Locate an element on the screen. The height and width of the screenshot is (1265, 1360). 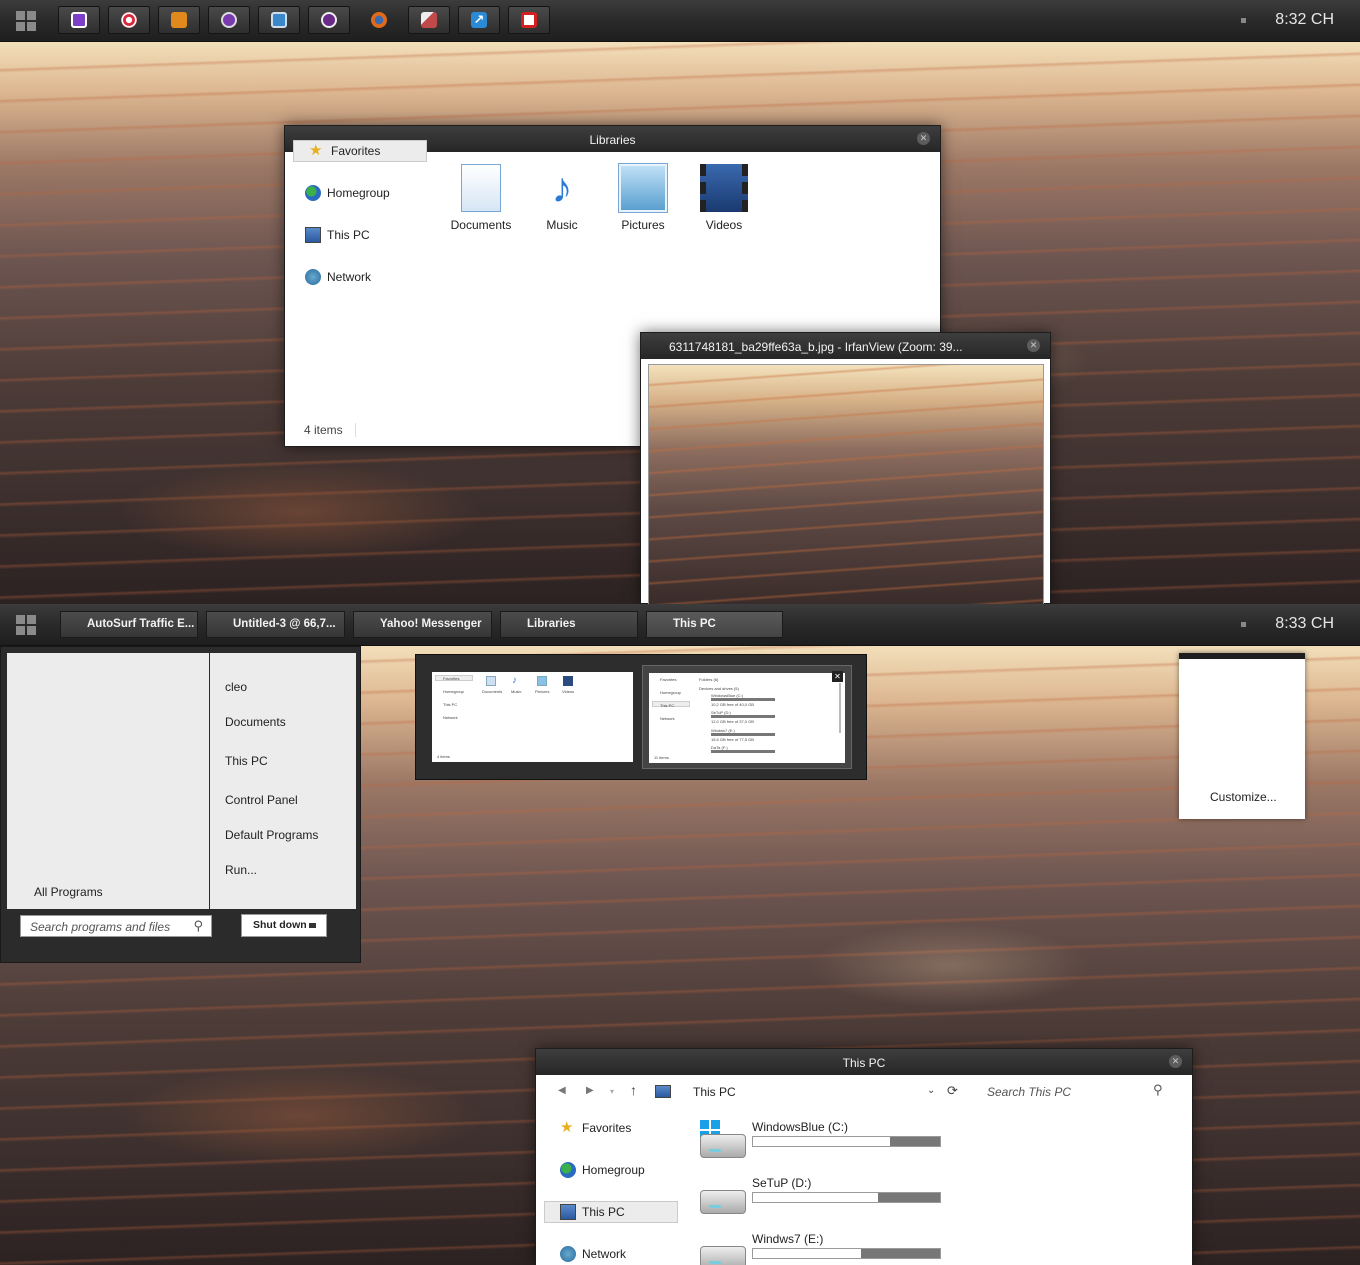
target-app-icon is located at coordinates (129, 20).